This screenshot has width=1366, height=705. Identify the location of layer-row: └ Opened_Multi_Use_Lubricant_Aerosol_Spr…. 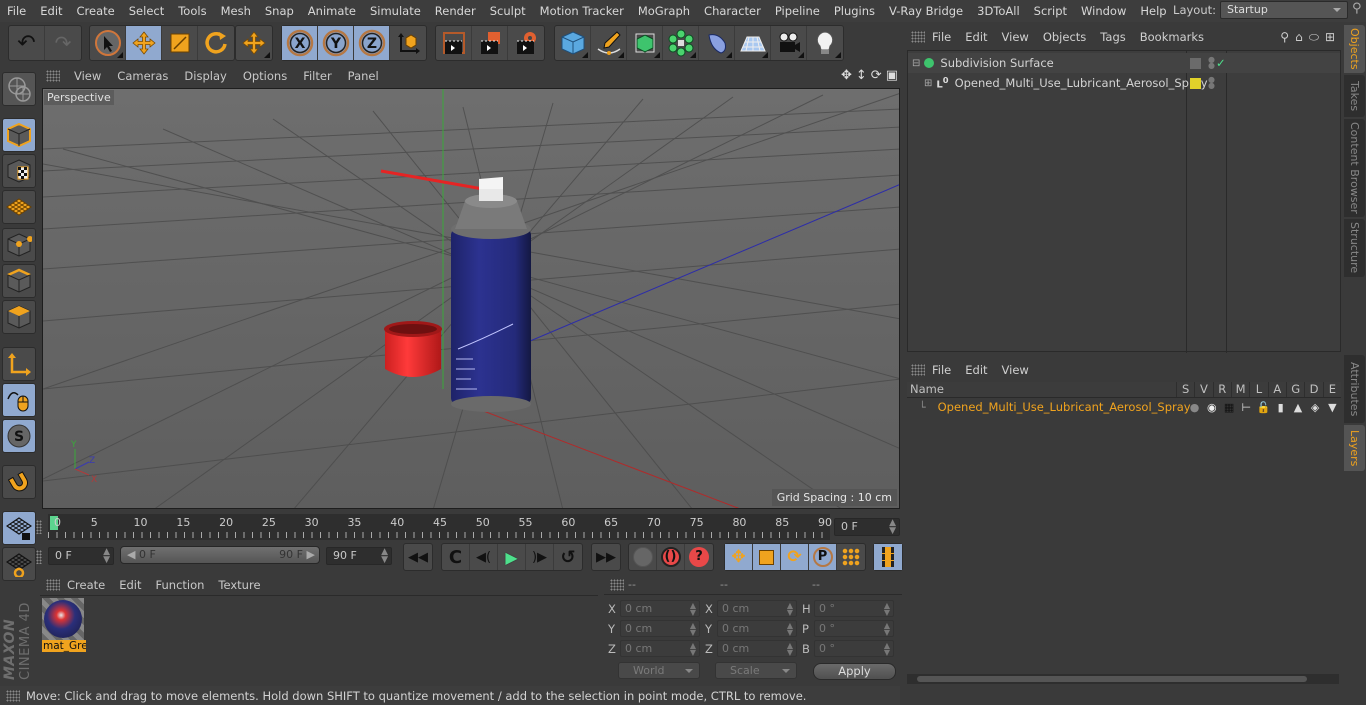
(1124, 407).